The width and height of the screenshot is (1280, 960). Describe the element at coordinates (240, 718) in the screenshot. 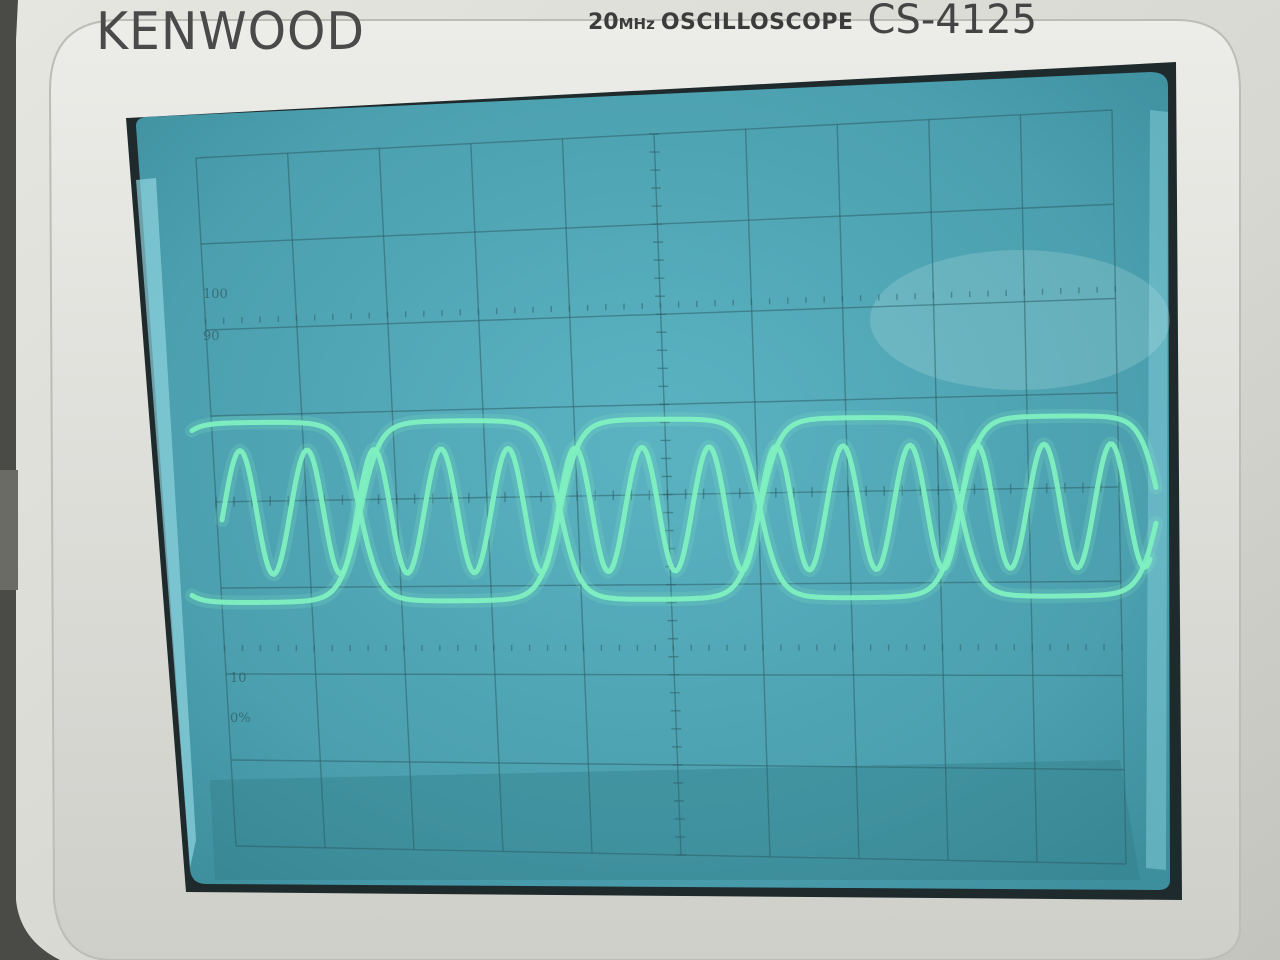

I see `scale-label-0: 0%` at that location.